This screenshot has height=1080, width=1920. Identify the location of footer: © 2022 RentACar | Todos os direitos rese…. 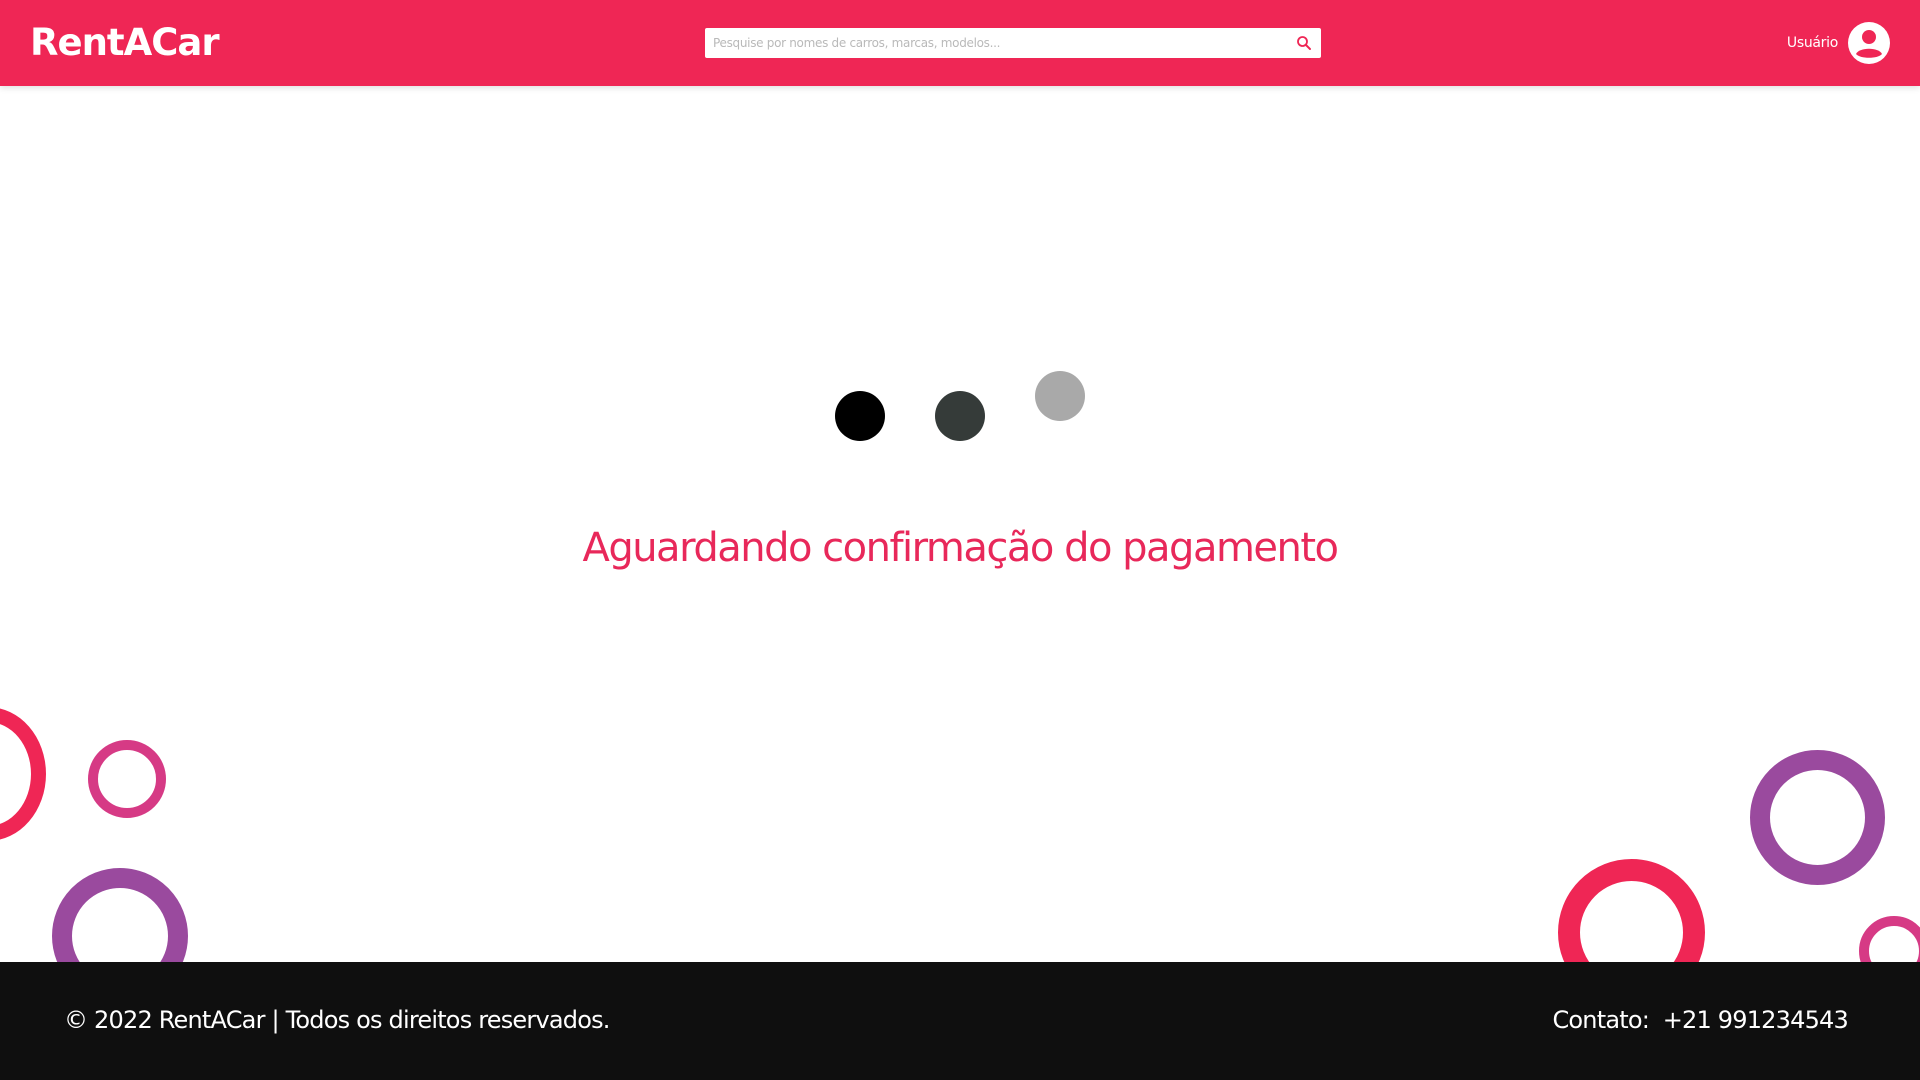
(960, 1021).